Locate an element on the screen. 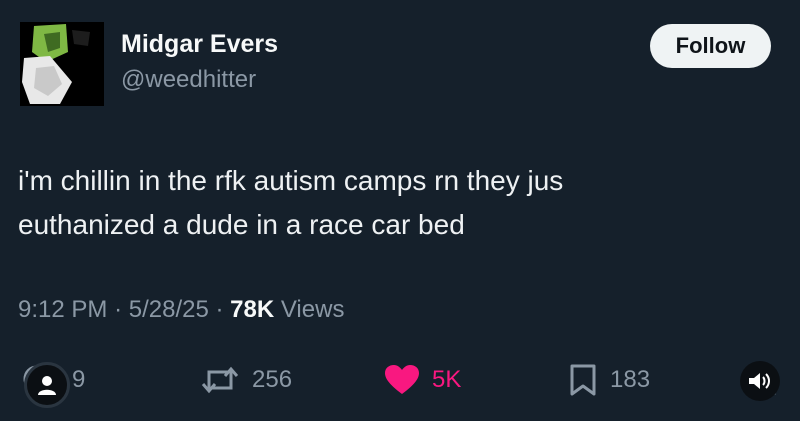 The width and height of the screenshot is (800, 421). like-count: 5K is located at coordinates (447, 379).